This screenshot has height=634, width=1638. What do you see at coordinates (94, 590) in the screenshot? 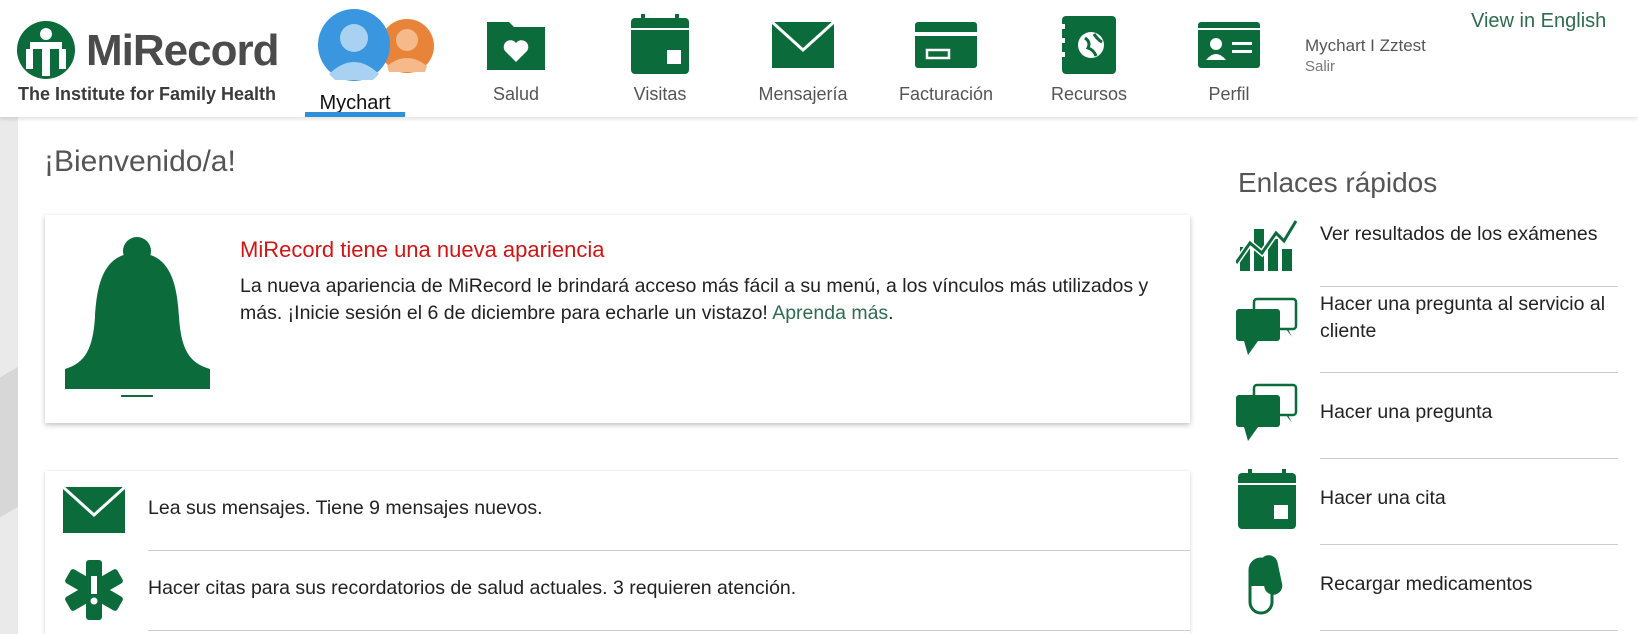
I see `medical-star-icon` at bounding box center [94, 590].